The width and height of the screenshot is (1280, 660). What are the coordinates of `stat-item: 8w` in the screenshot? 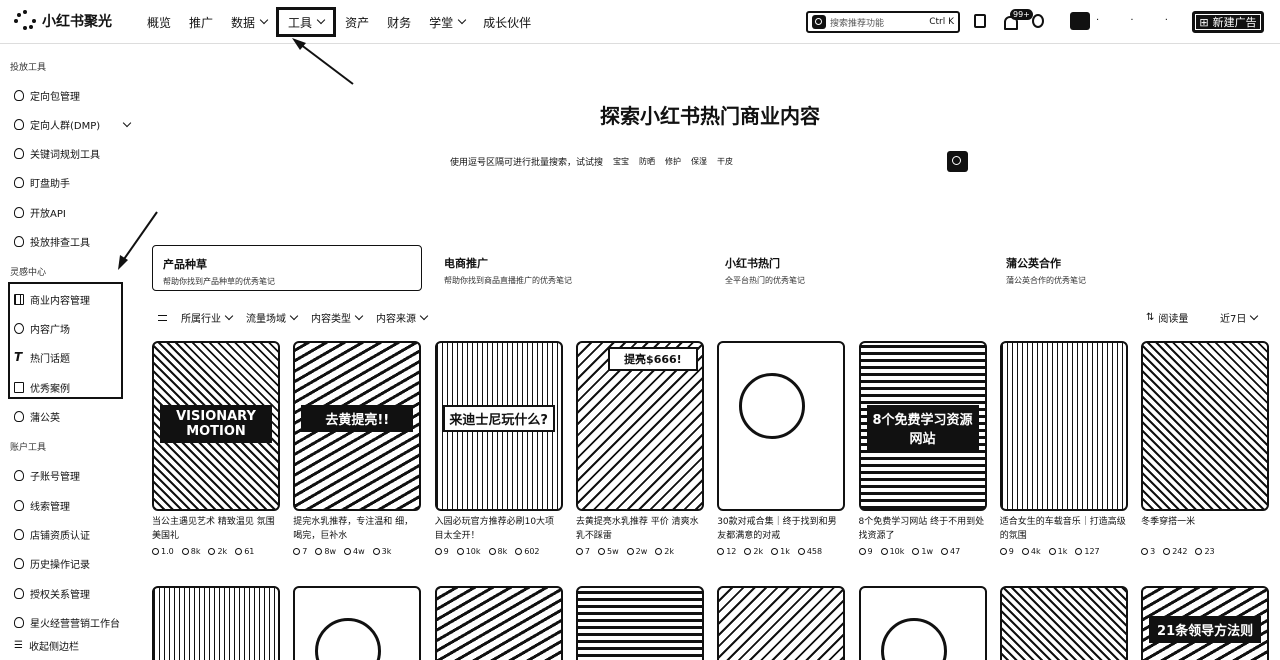 It's located at (325, 551).